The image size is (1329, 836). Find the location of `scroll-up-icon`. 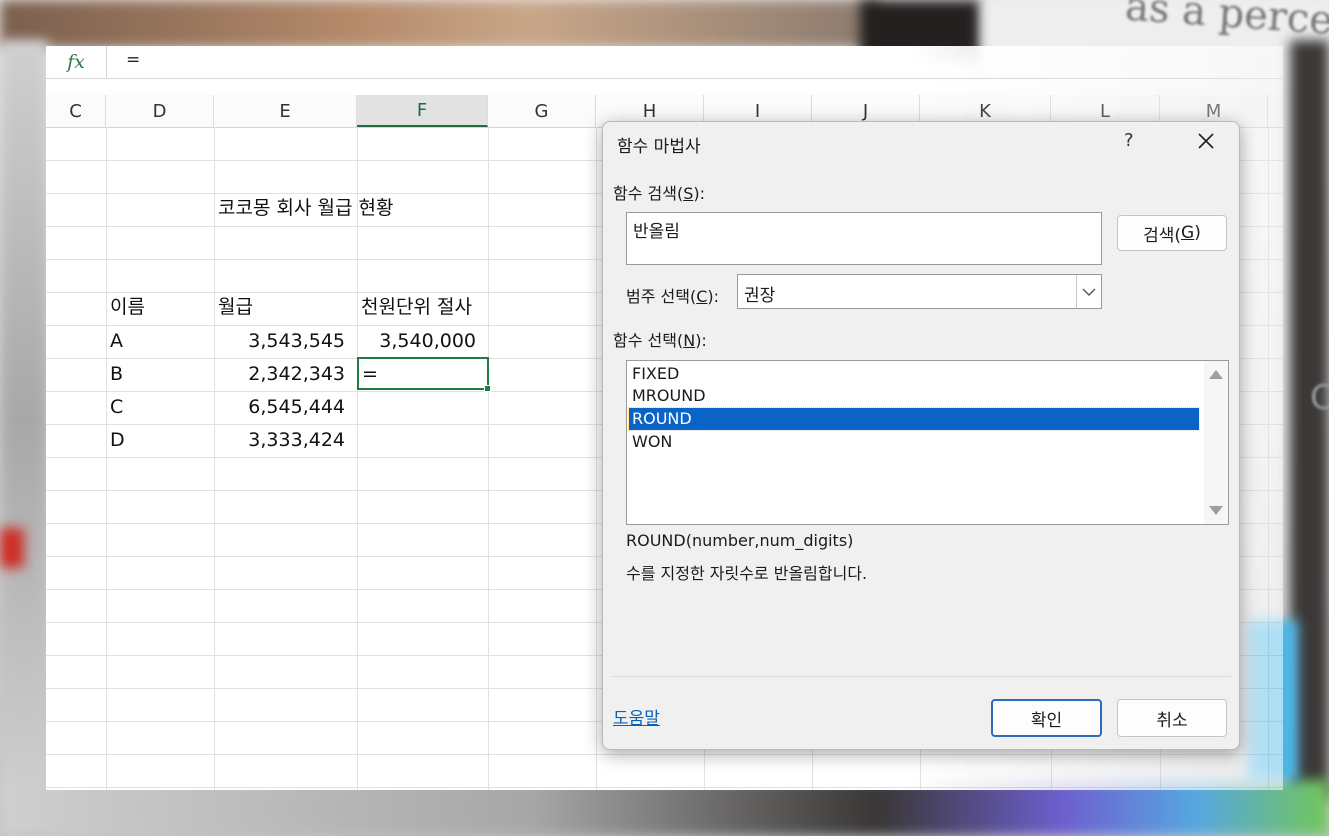

scroll-up-icon is located at coordinates (1216, 374).